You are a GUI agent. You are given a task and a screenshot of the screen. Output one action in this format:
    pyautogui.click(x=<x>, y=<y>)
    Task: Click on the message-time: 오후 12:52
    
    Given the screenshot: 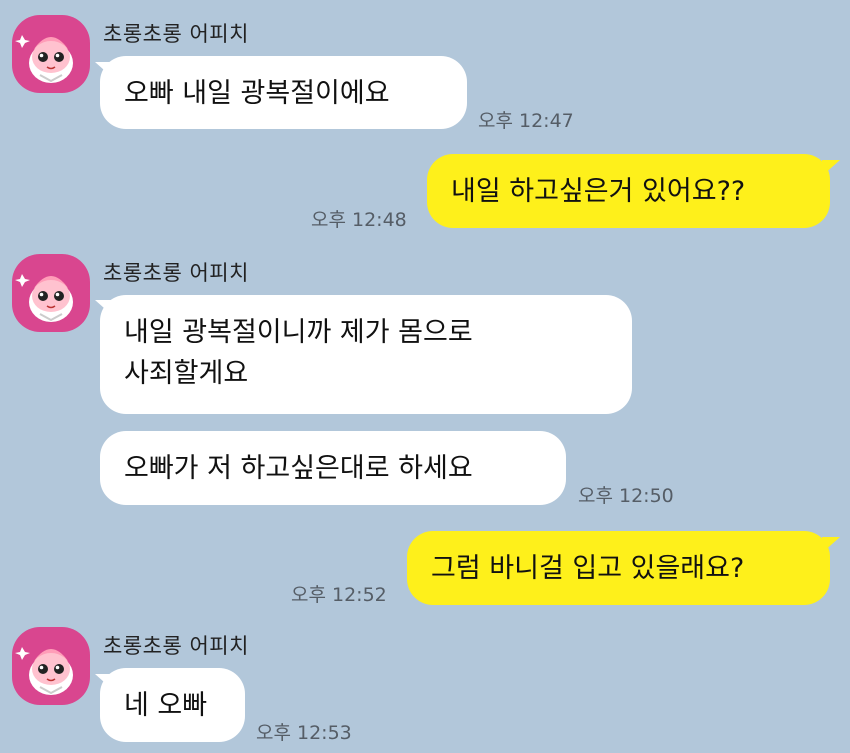 What is the action you would take?
    pyautogui.click(x=339, y=595)
    